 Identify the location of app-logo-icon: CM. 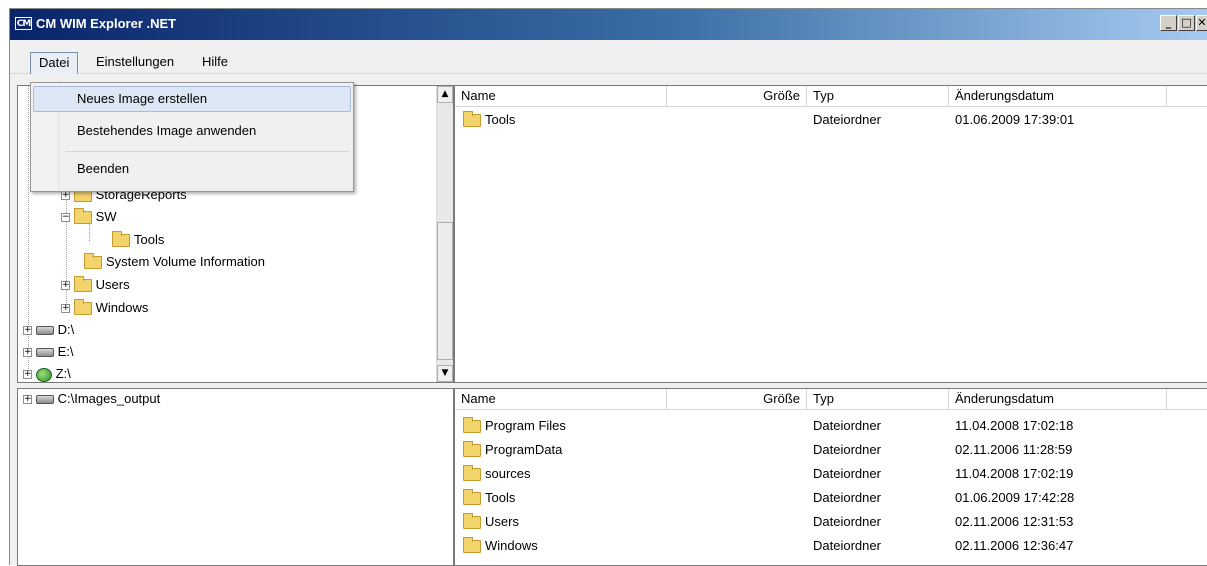
(23, 23).